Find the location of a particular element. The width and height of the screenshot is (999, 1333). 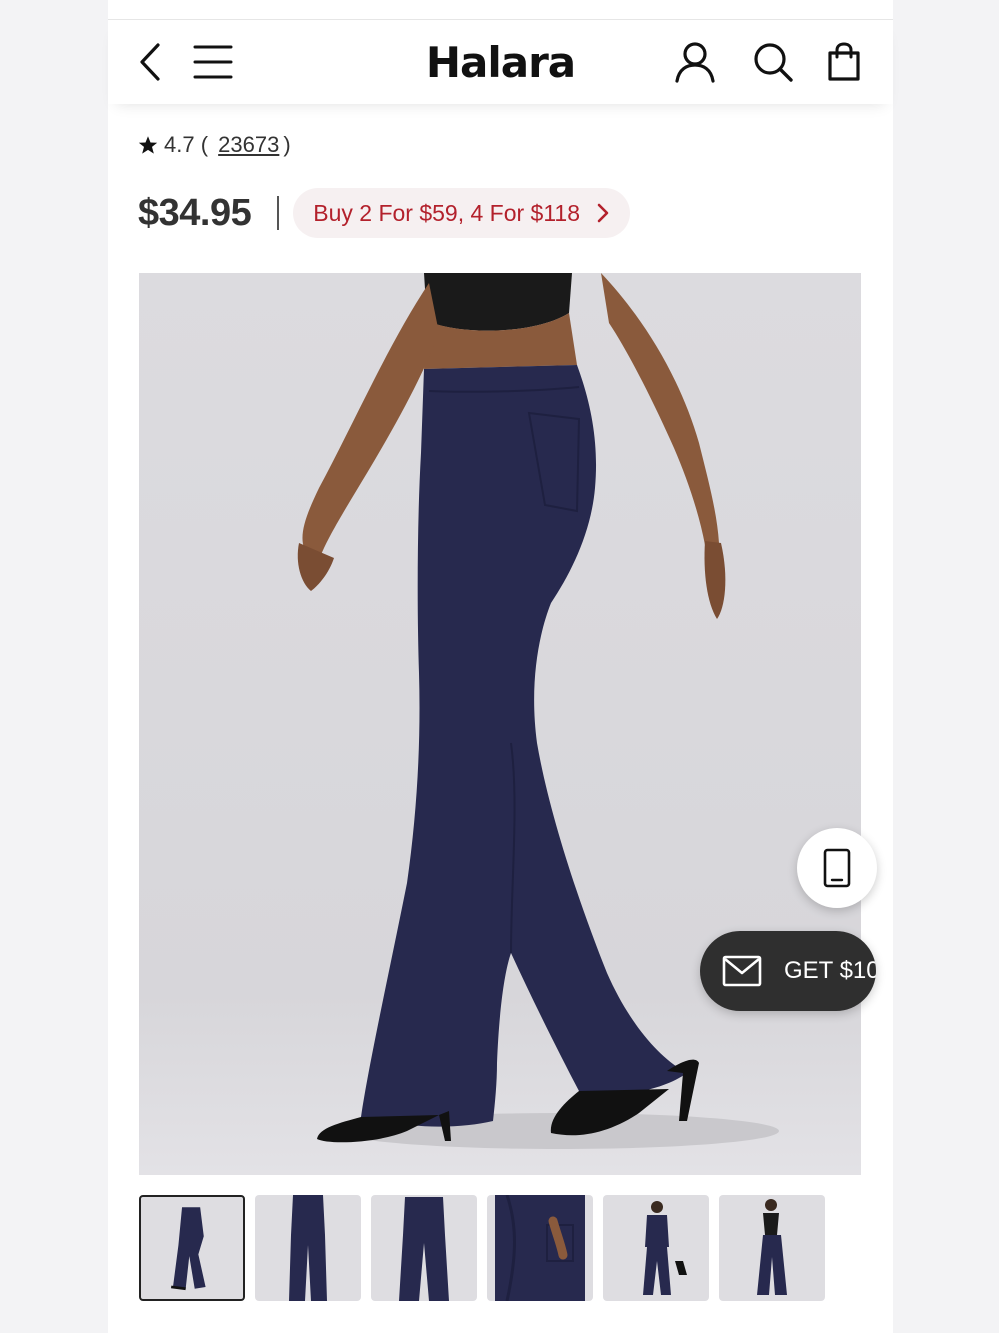

paren-close: ) is located at coordinates (287, 144).